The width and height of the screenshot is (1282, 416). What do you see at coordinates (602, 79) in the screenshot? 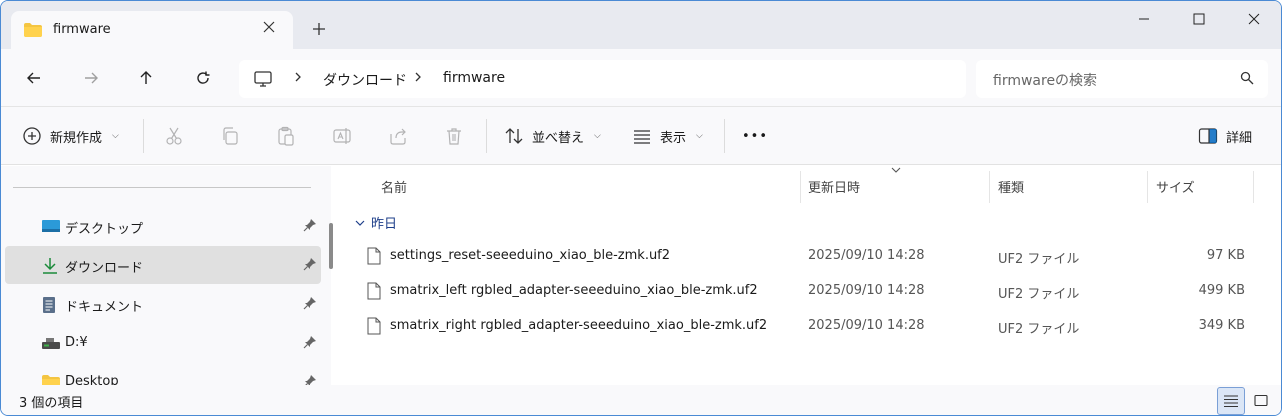
I see `address-field: ダウンロード firmware` at bounding box center [602, 79].